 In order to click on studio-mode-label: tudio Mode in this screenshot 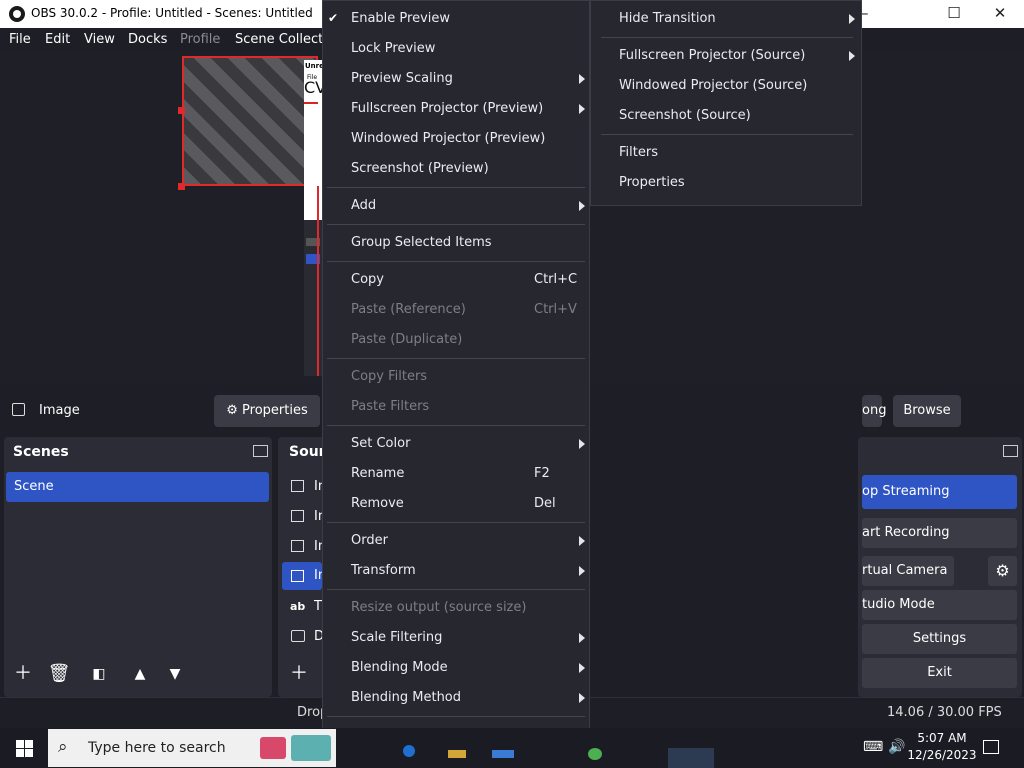, I will do `click(898, 604)`.